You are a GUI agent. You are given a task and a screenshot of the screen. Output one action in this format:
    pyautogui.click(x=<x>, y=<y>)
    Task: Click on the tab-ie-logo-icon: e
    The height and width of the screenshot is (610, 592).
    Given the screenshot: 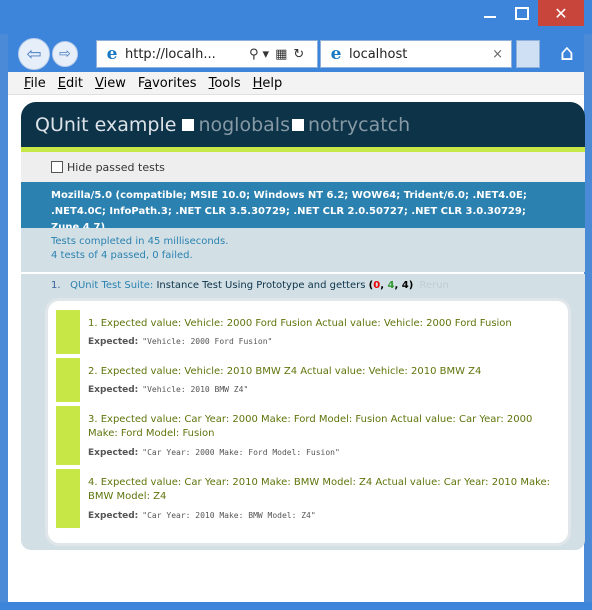 What is the action you would take?
    pyautogui.click(x=336, y=54)
    